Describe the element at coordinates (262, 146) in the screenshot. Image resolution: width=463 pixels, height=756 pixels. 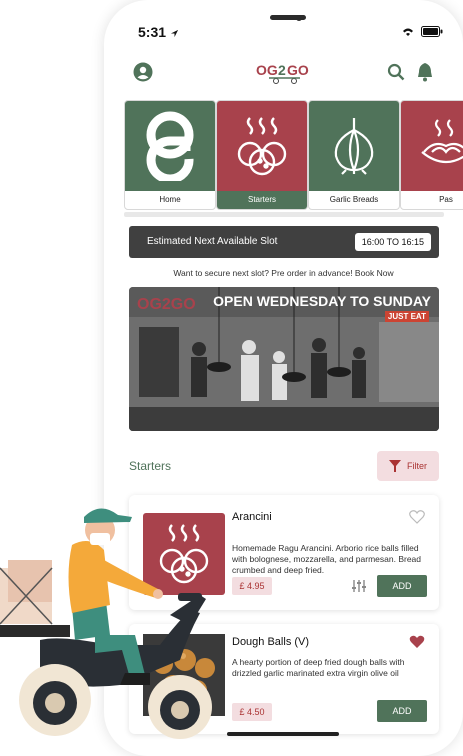
I see `steaming-balls-icon` at that location.